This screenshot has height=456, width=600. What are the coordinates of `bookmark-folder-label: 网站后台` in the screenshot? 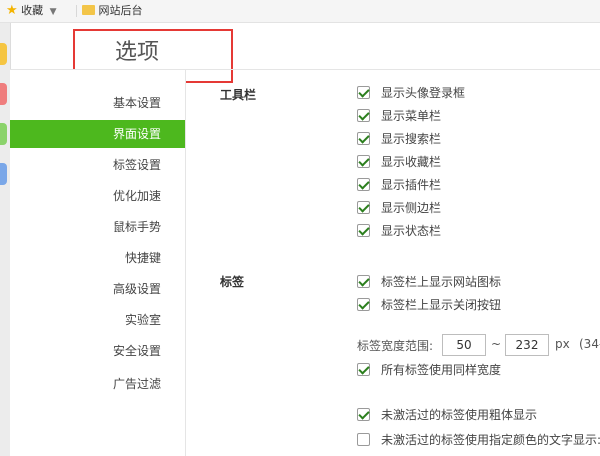 It's located at (120, 10).